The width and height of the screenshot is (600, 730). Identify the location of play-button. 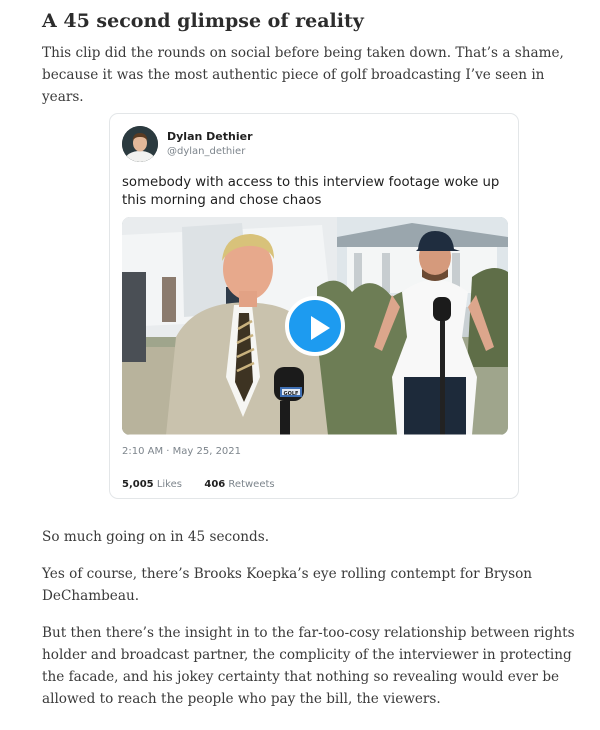
(315, 326).